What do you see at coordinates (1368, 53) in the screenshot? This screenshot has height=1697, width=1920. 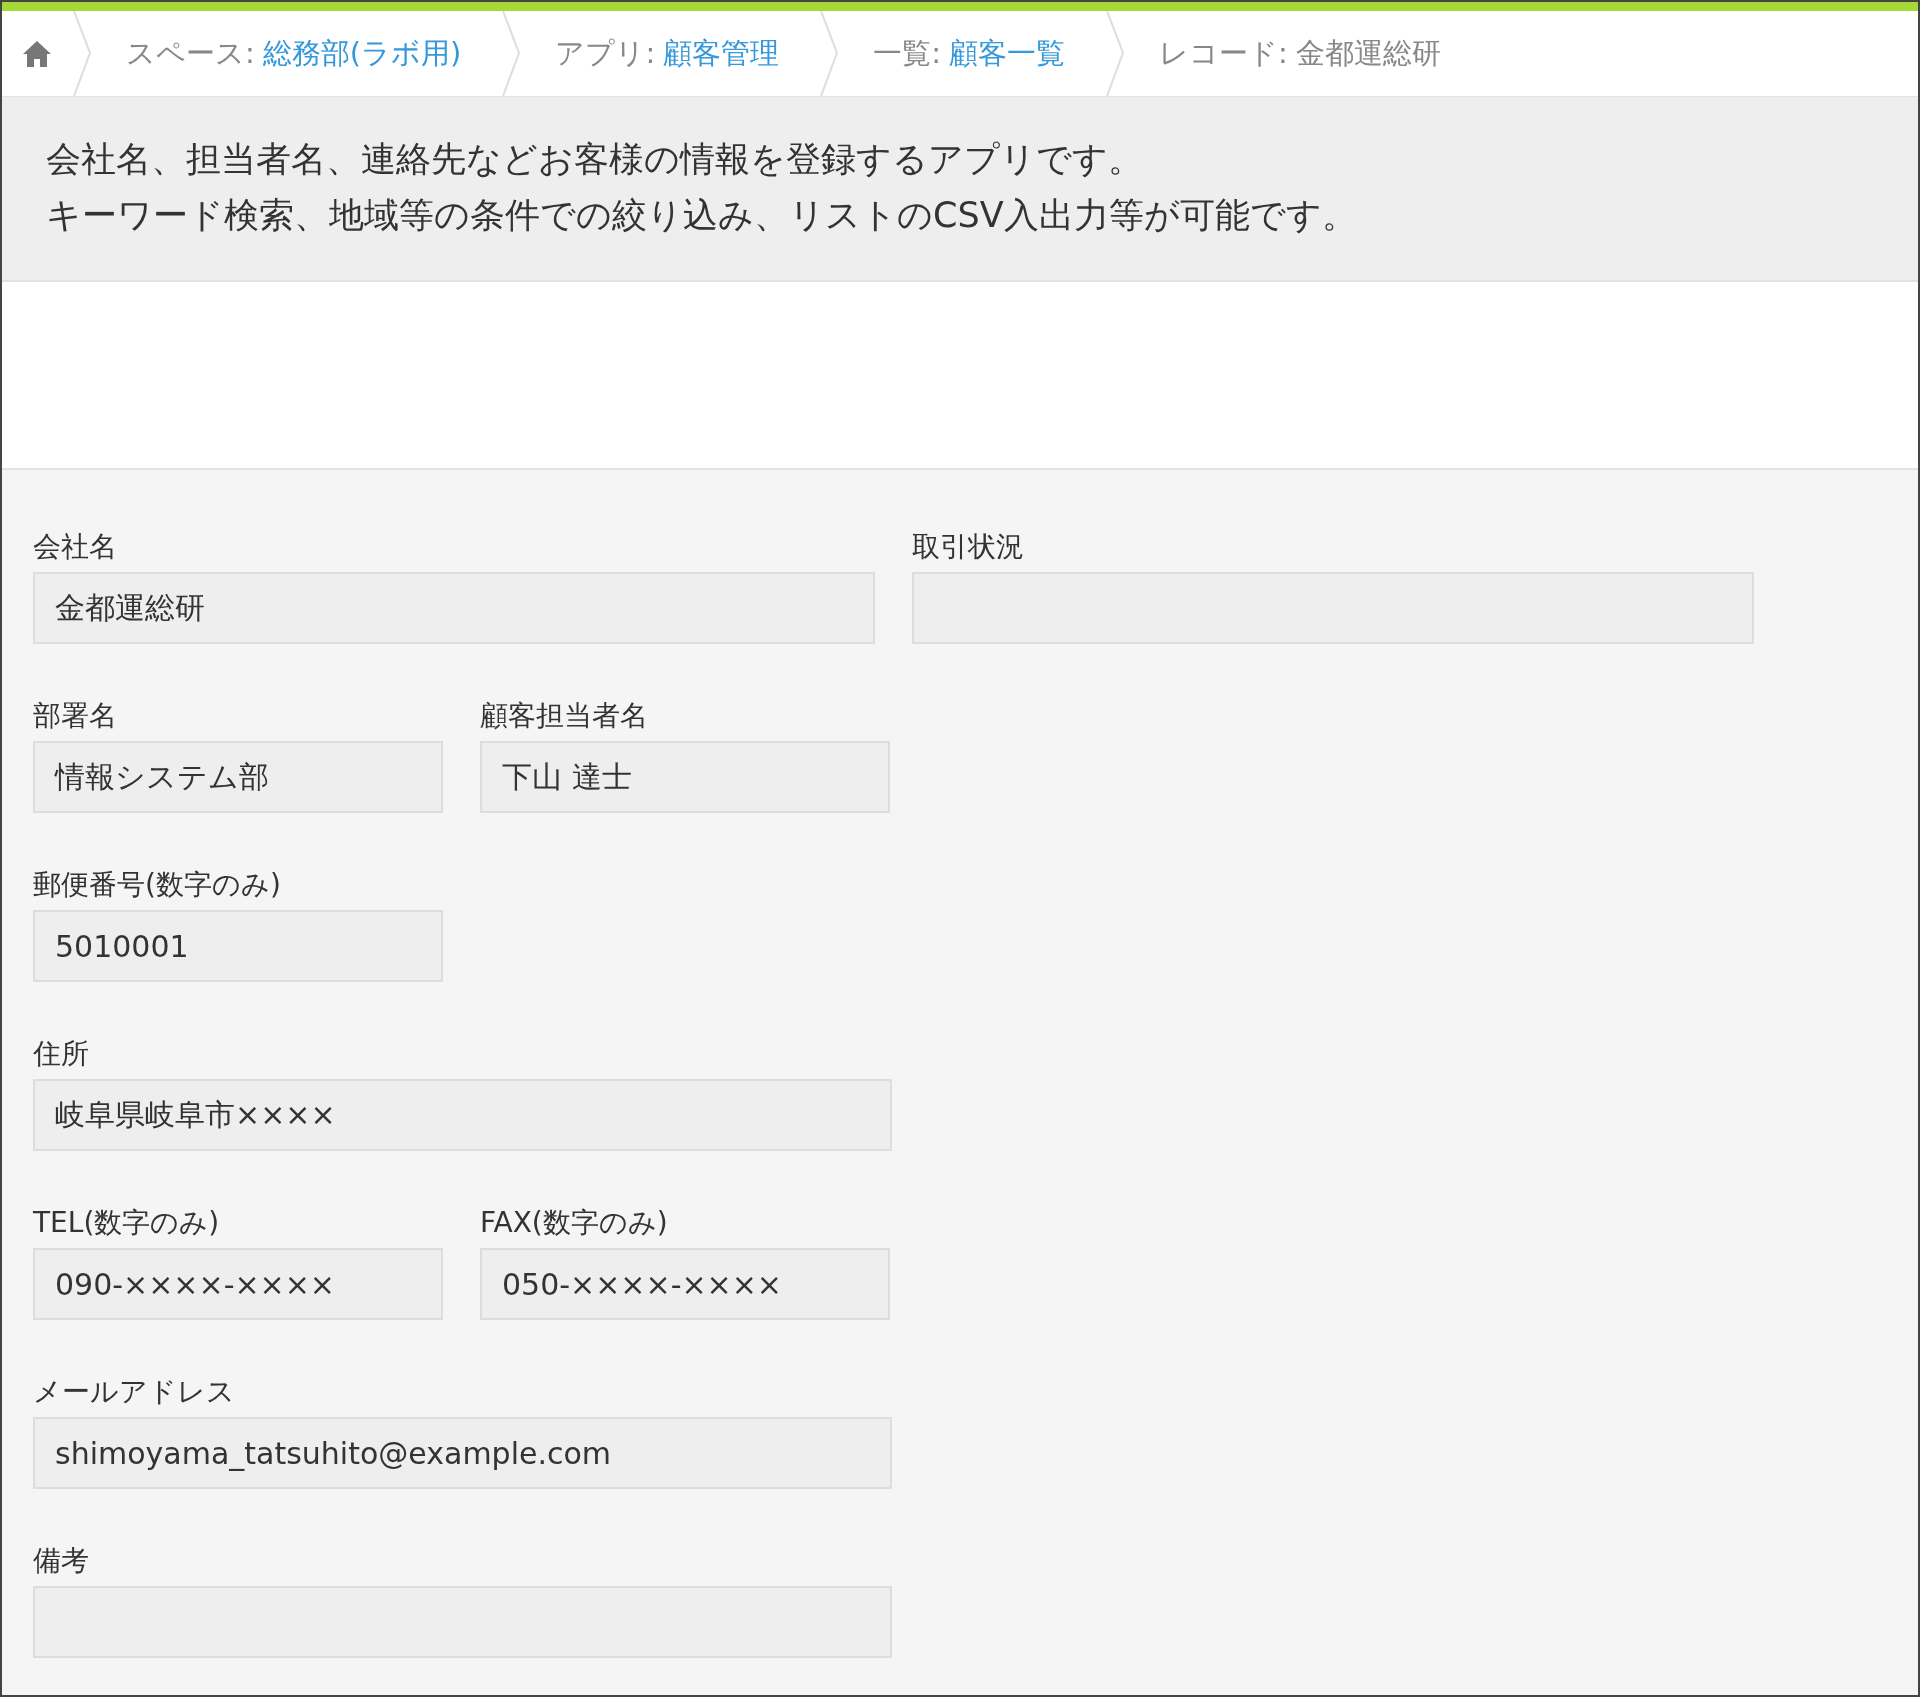 I see `breadcrumb-current: 金都運総研` at bounding box center [1368, 53].